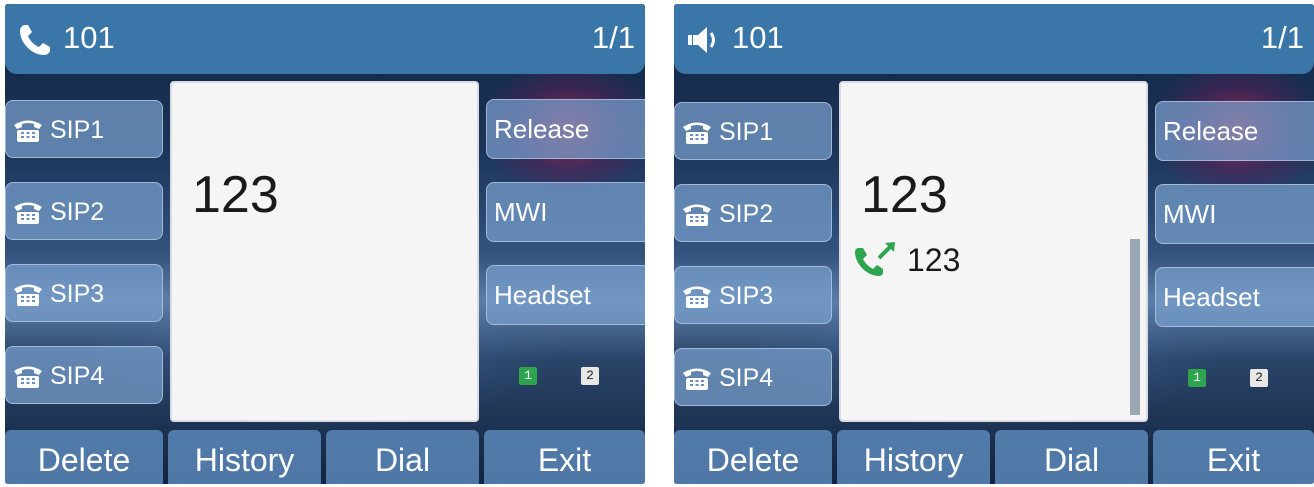  What do you see at coordinates (1135, 327) in the screenshot?
I see `scrollbar` at bounding box center [1135, 327].